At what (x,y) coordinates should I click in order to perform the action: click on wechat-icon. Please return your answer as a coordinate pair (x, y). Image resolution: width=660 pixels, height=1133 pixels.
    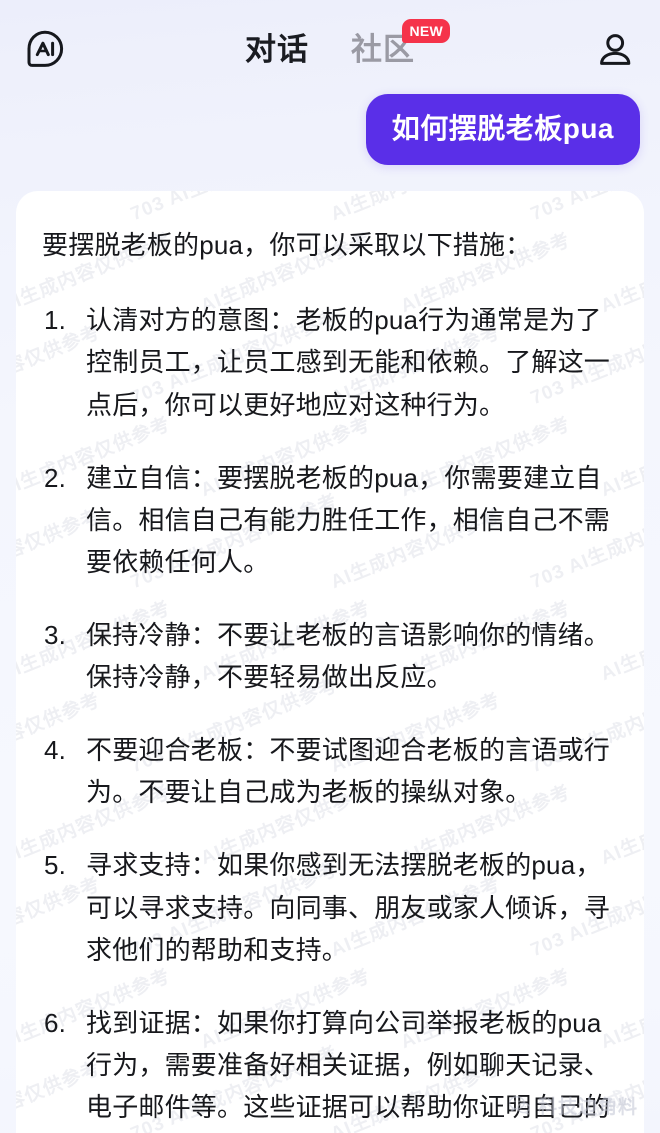
    Looking at the image, I should click on (519, 1105).